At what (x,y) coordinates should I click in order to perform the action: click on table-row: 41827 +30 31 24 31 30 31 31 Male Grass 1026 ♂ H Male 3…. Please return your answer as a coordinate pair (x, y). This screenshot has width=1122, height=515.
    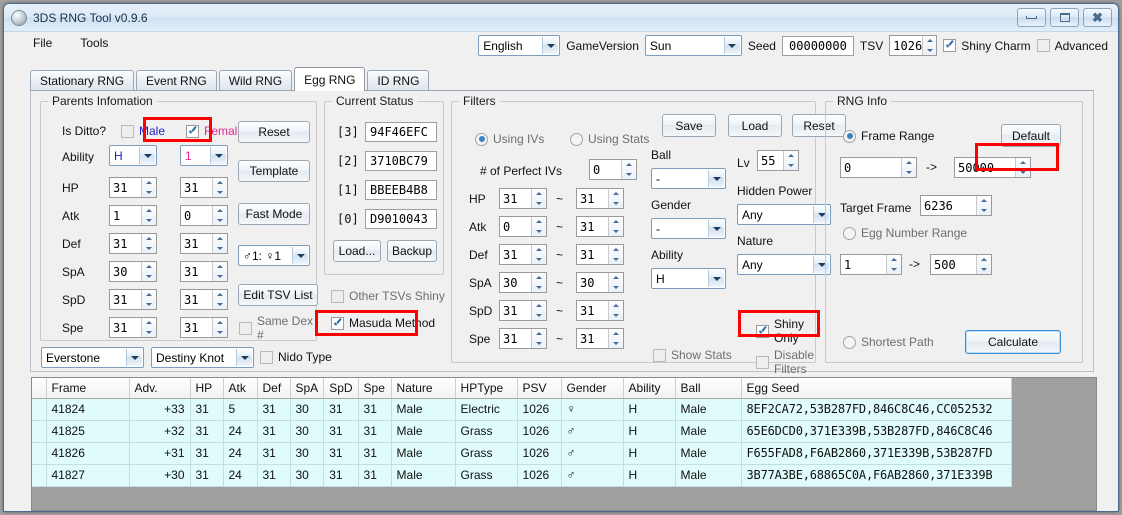
    Looking at the image, I should click on (522, 475).